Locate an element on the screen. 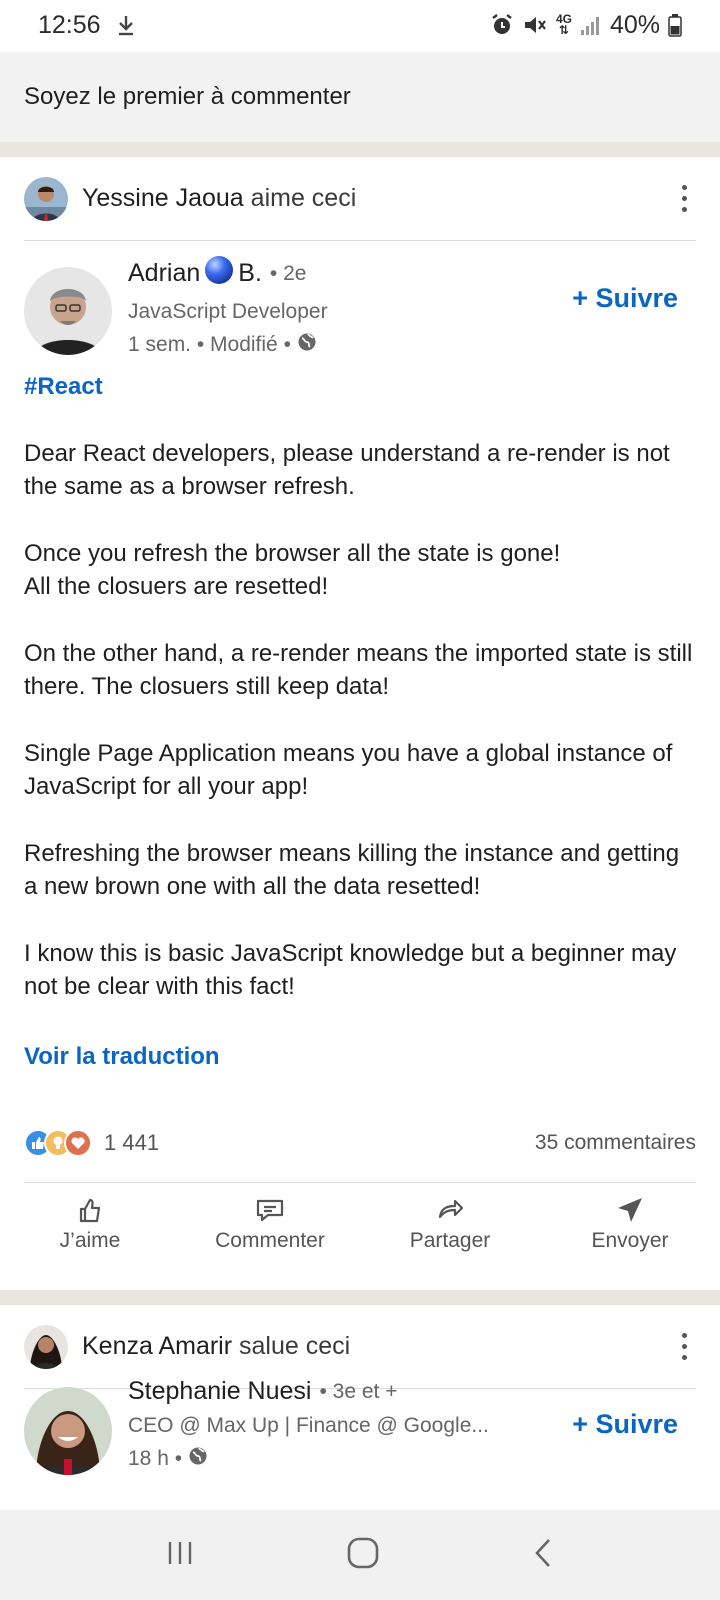 The image size is (720, 1600). author-first-name: Adrian is located at coordinates (164, 273).